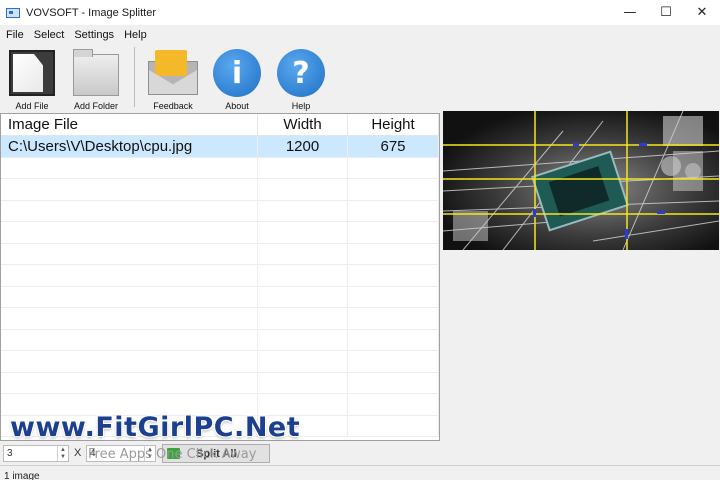  I want to click on rows-spinner-arrows: ▲ ▼, so click(62, 453).